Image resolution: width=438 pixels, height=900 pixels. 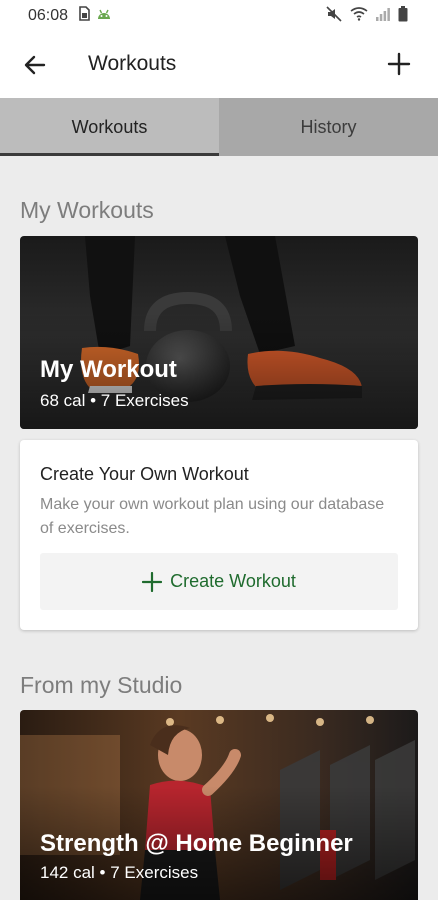 What do you see at coordinates (233, 581) in the screenshot?
I see `create-workout-button-label: Create Workout` at bounding box center [233, 581].